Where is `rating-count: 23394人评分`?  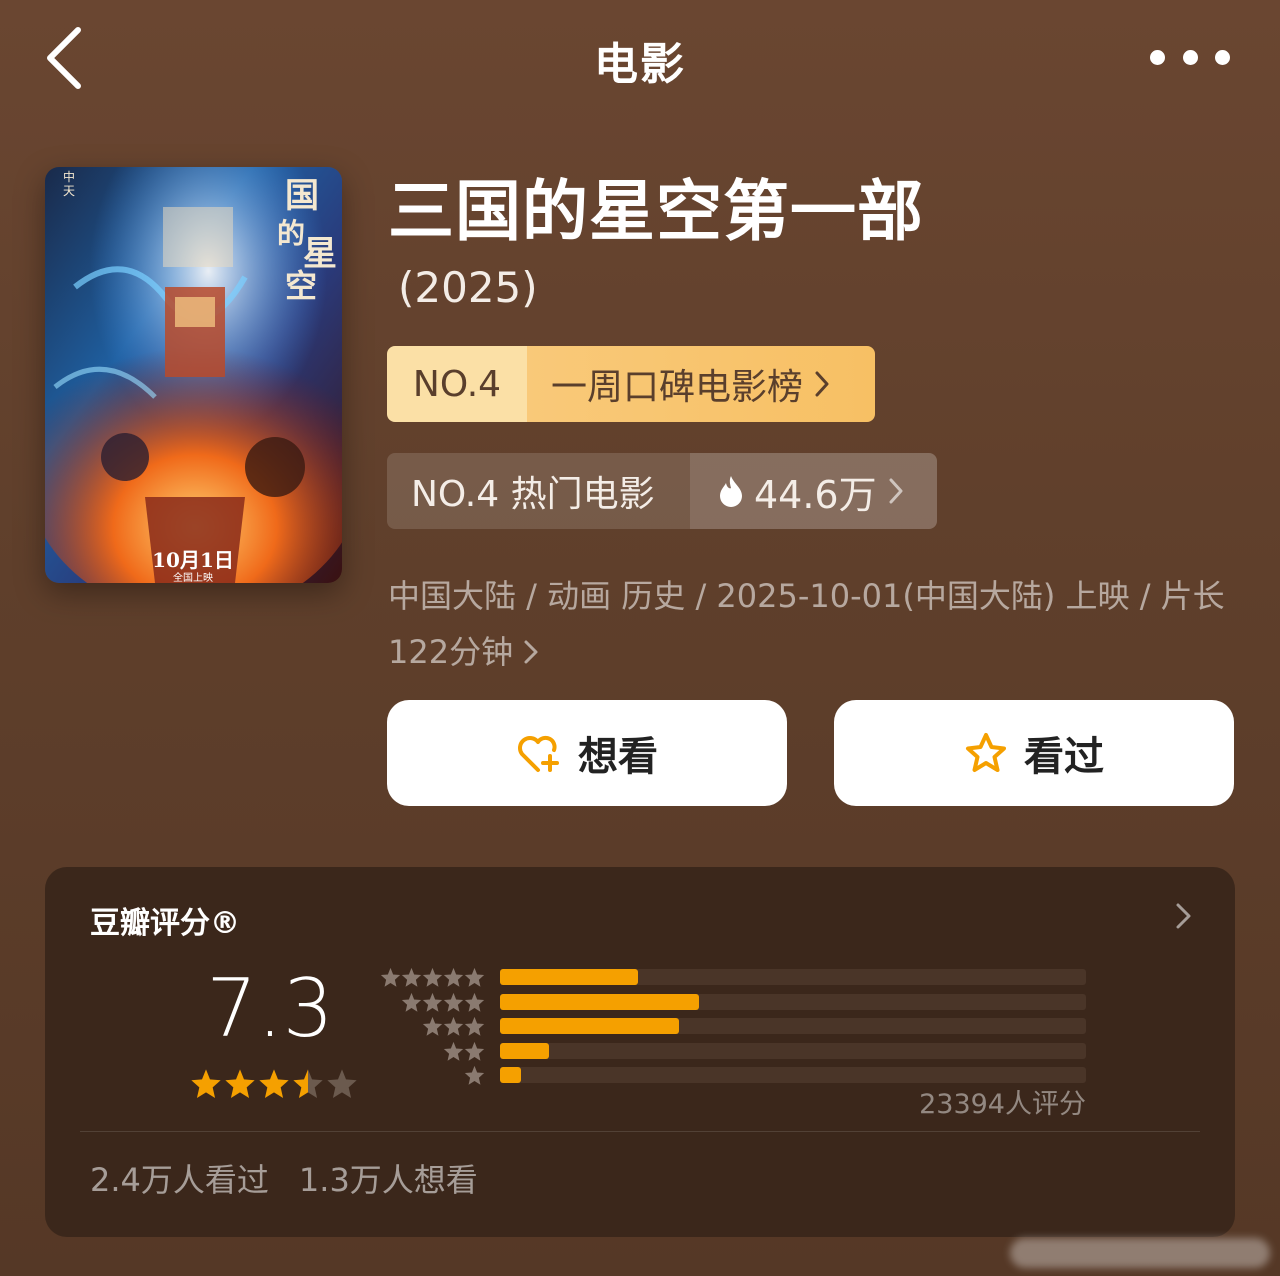
rating-count: 23394人评分 is located at coordinates (1002, 1104).